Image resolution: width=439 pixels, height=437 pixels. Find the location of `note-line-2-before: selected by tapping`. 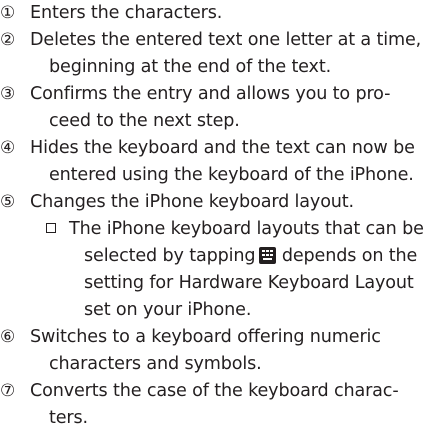

note-line-2-before: selected by tapping is located at coordinates (170, 256).